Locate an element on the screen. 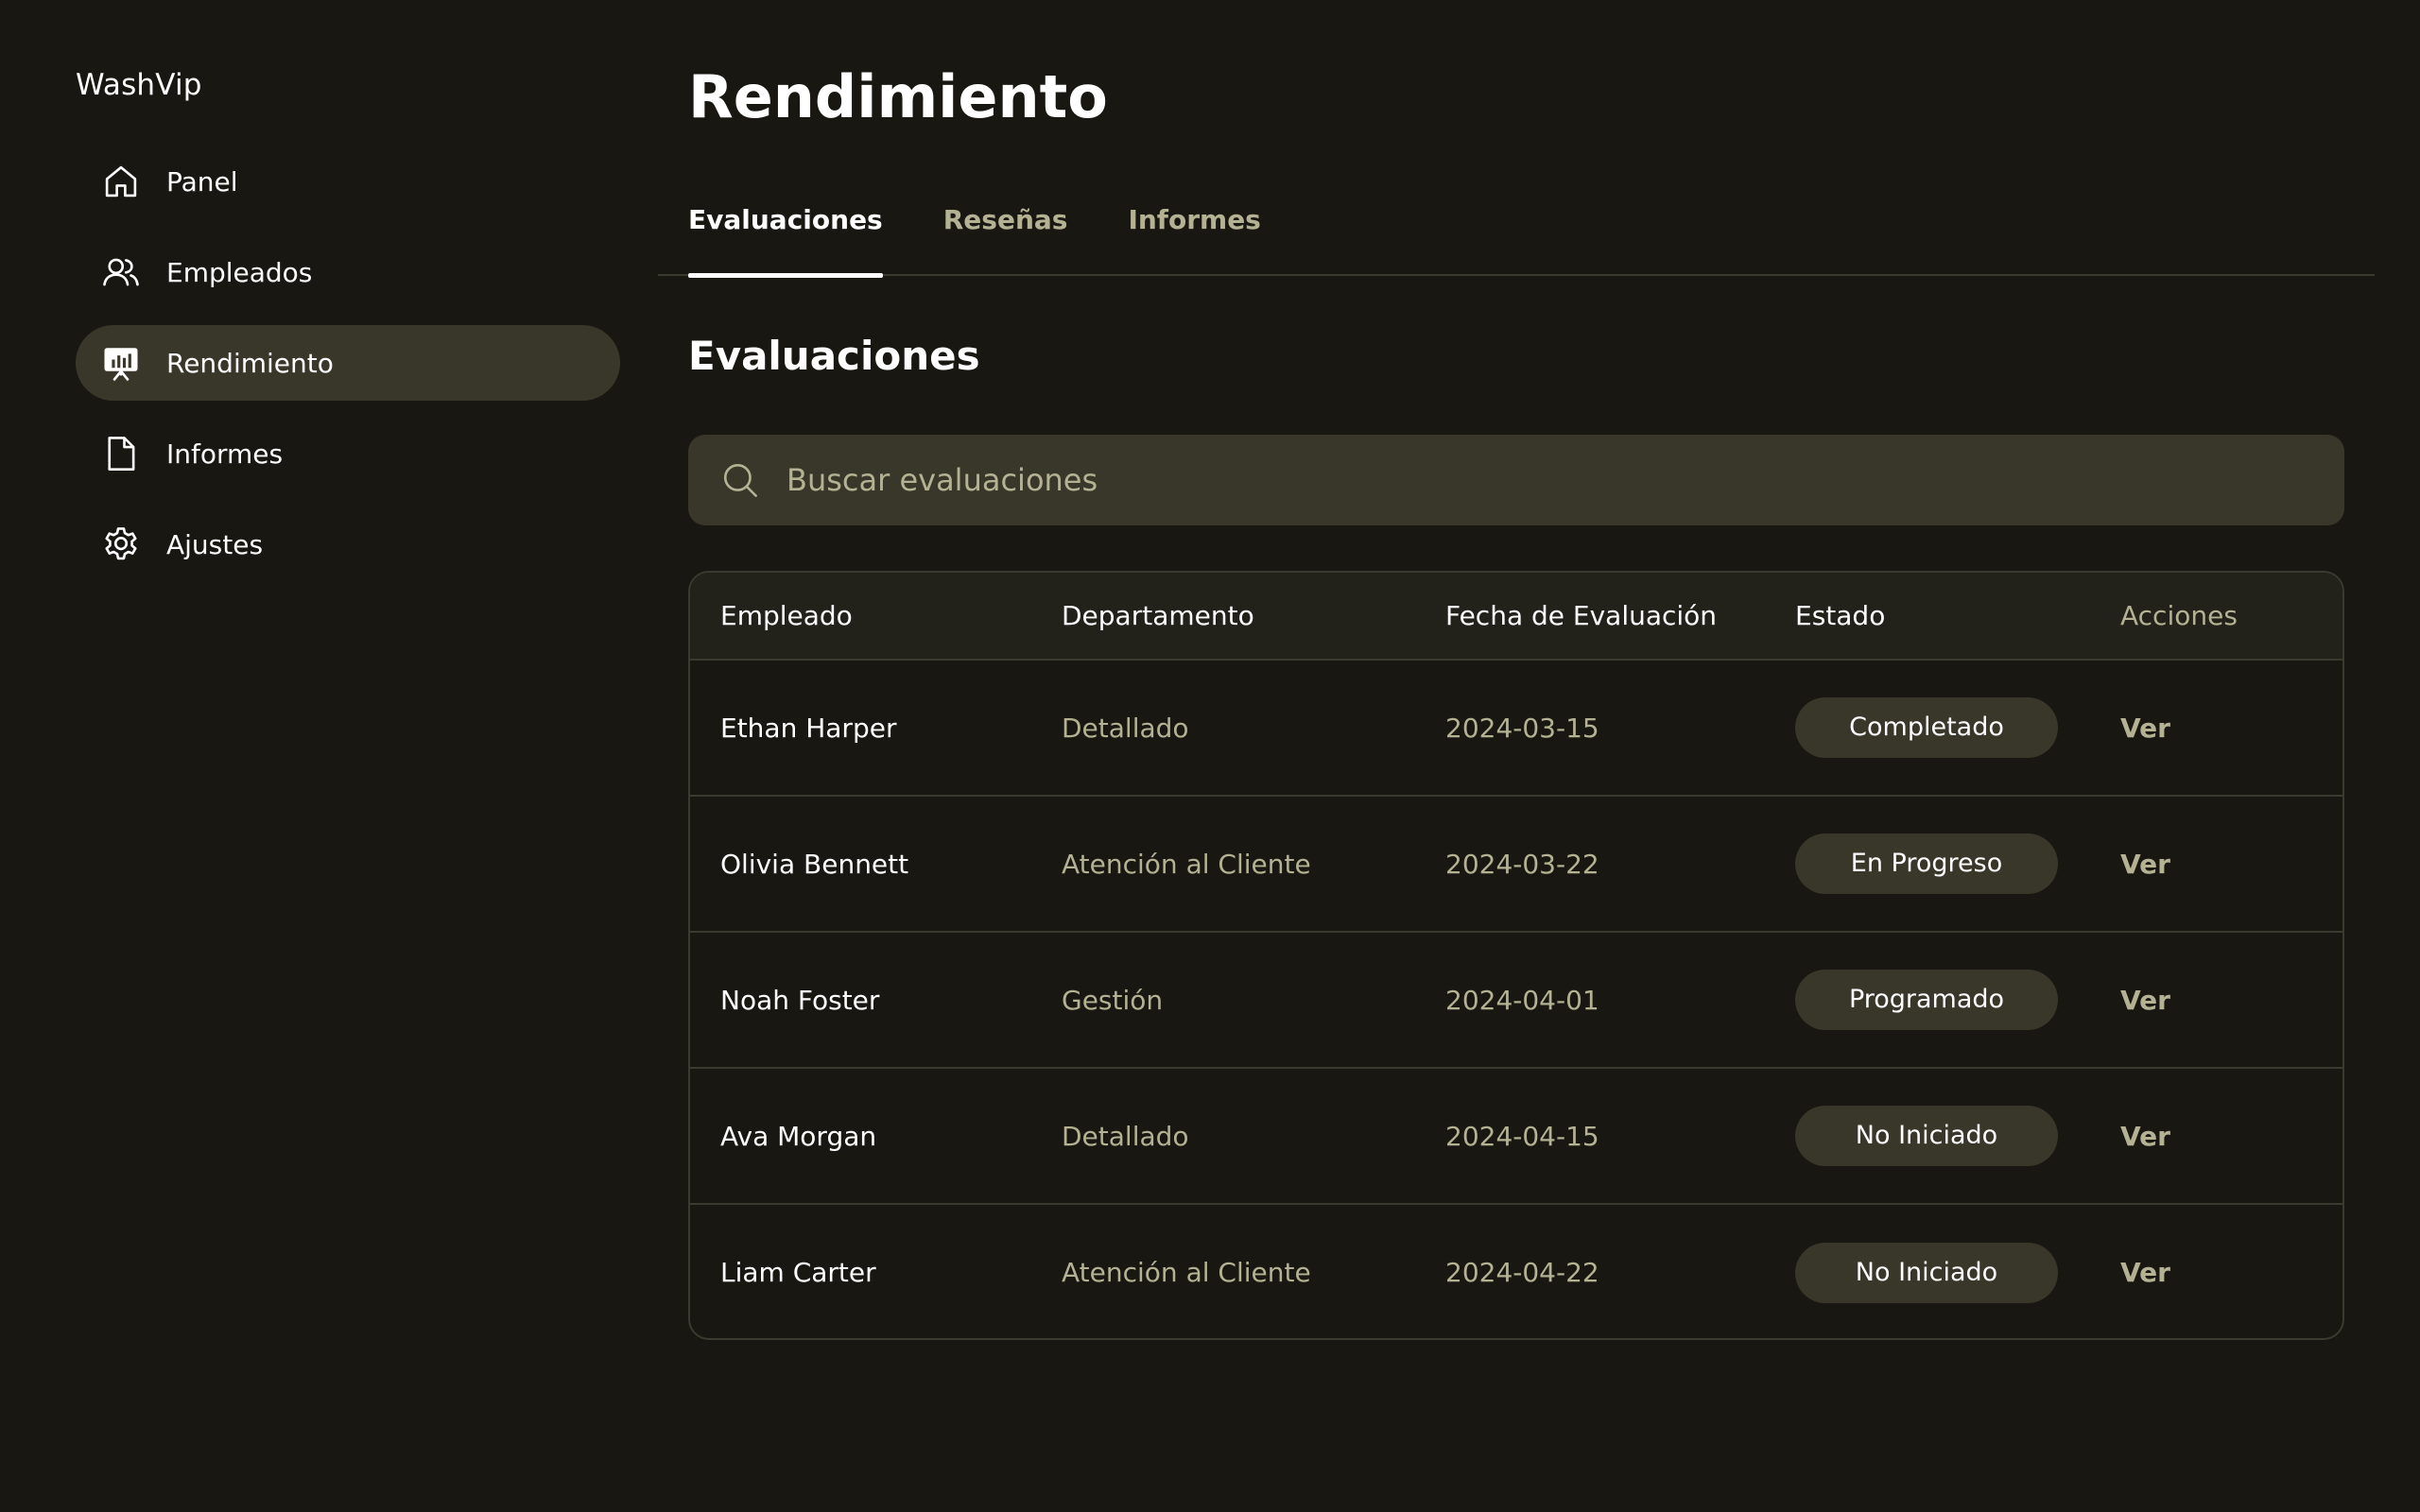  employee-name: Olivia Bennett is located at coordinates (860, 863).